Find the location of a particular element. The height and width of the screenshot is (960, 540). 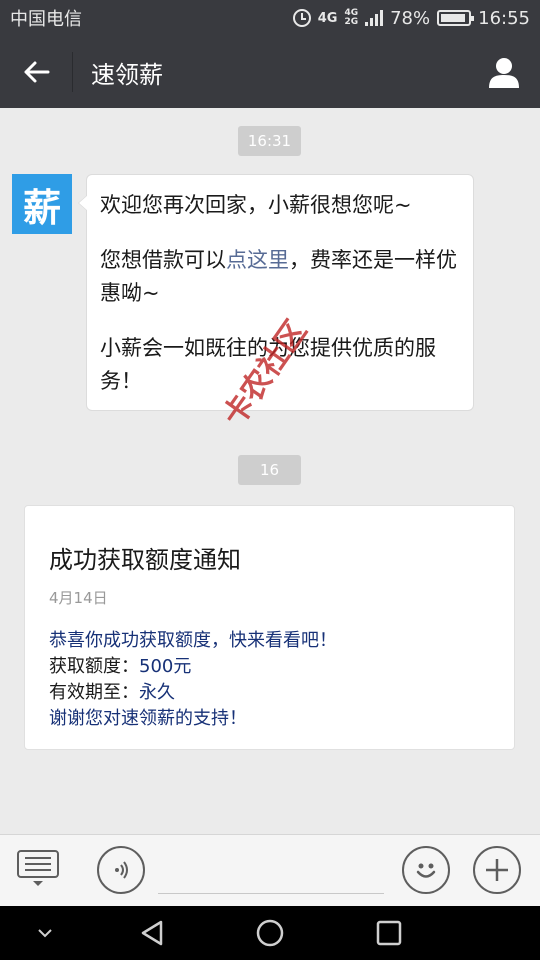

smiley-icon is located at coordinates (426, 870).